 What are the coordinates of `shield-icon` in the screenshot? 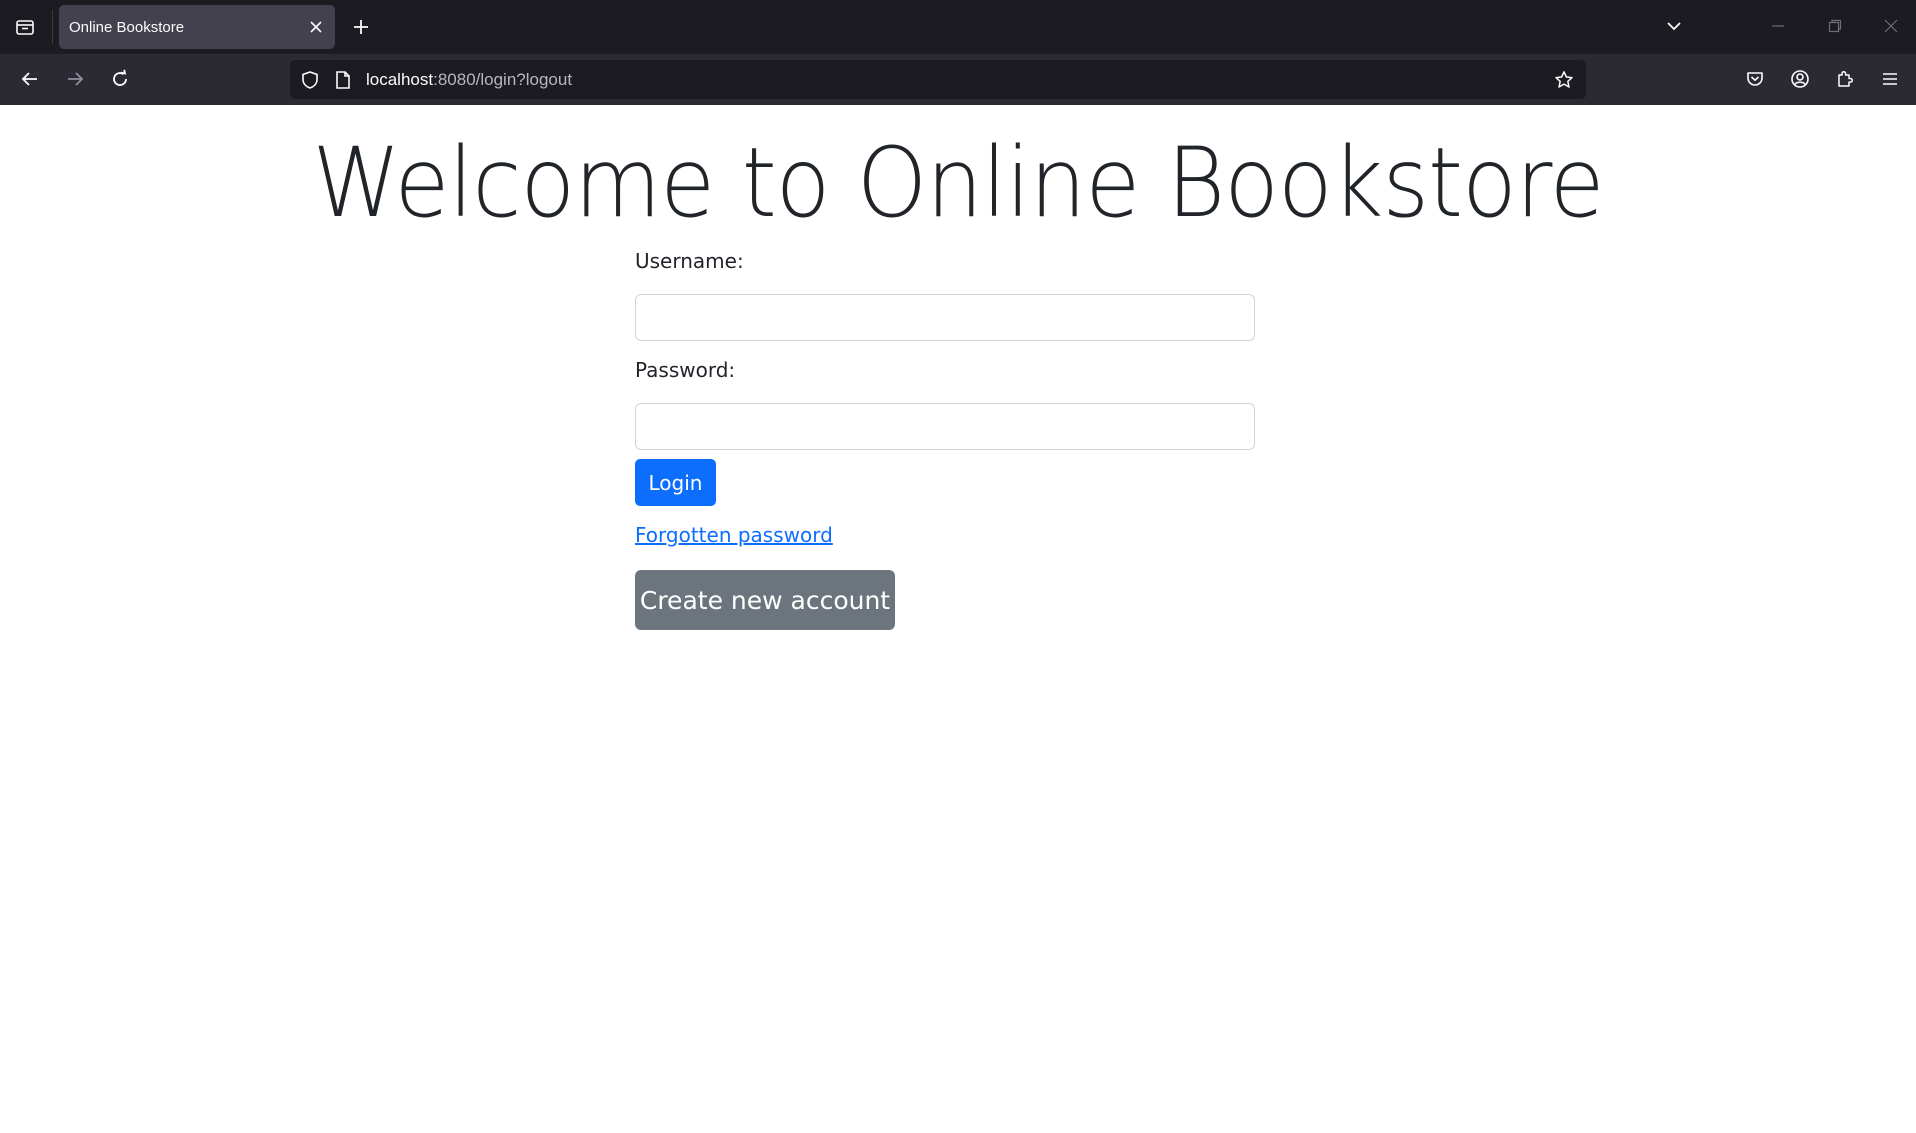 It's located at (310, 80).